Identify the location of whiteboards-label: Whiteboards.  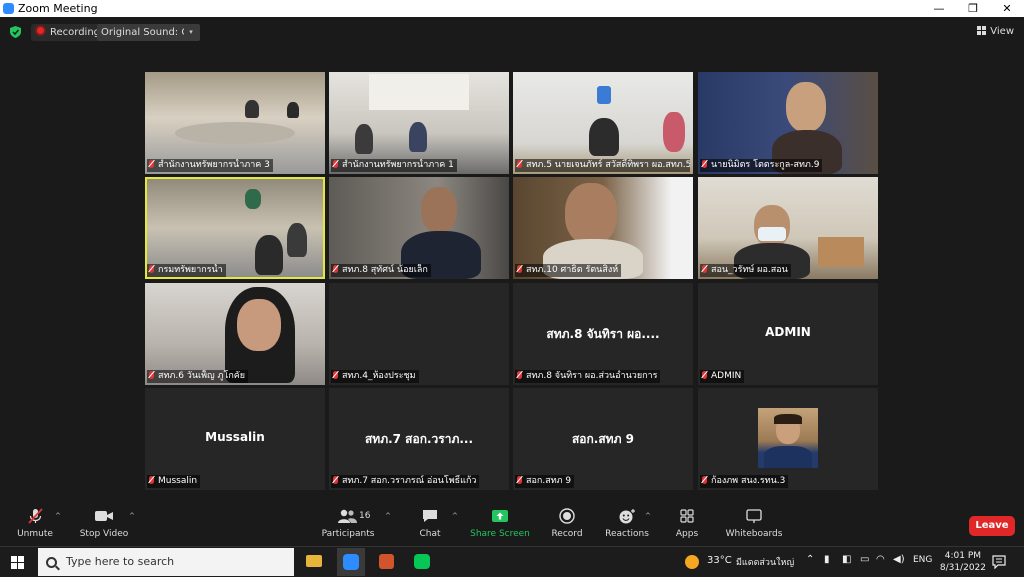
(754, 534).